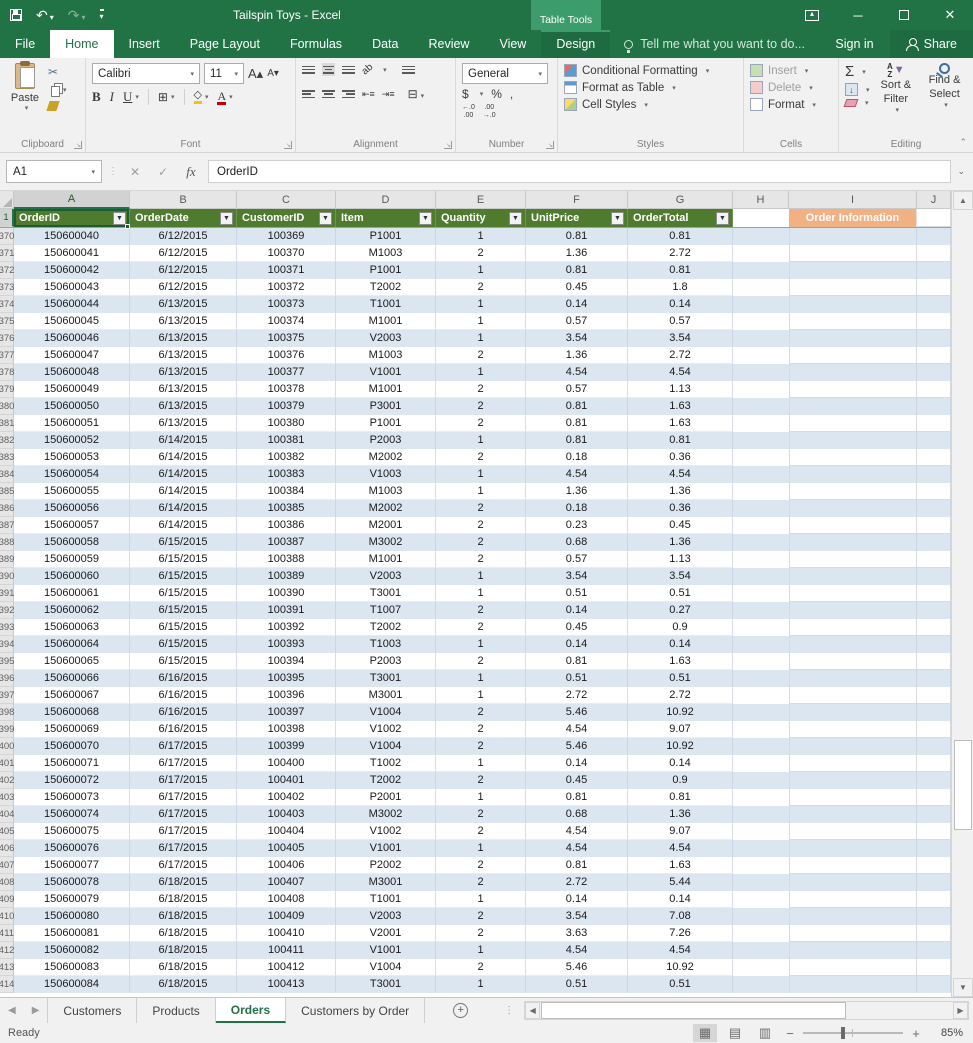 The height and width of the screenshot is (1043, 973). I want to click on column-header-I: I, so click(853, 200).